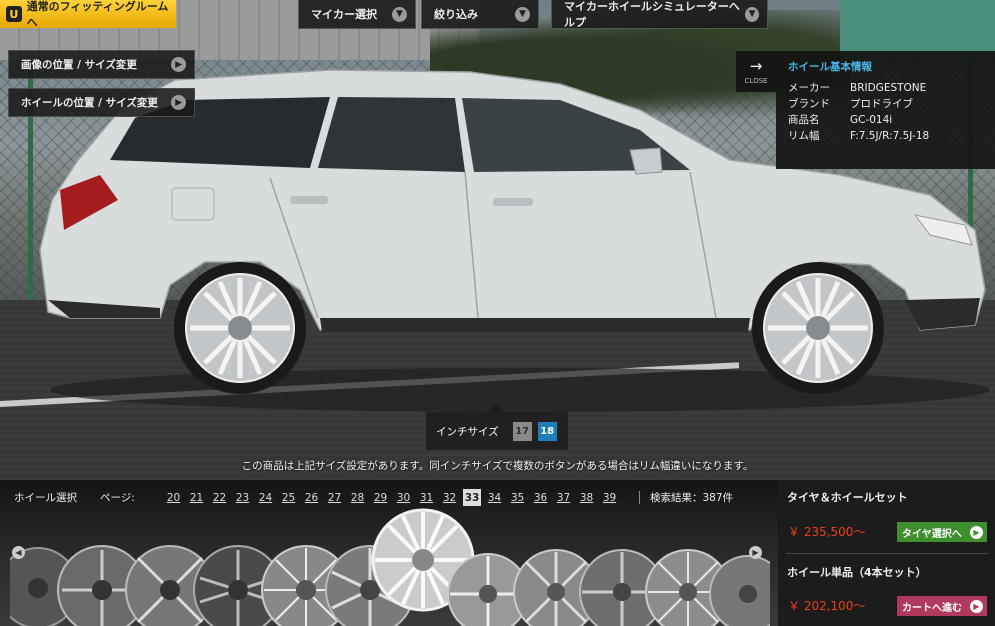 Image resolution: width=995 pixels, height=626 pixels. I want to click on page-link: 29, so click(380, 497).